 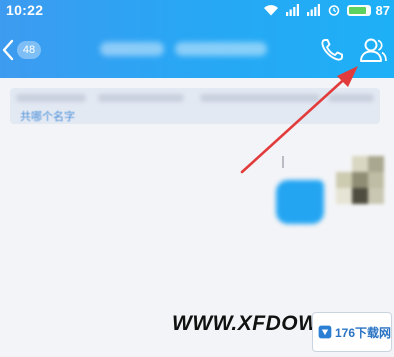 I want to click on wifi-icon, so click(x=270, y=10).